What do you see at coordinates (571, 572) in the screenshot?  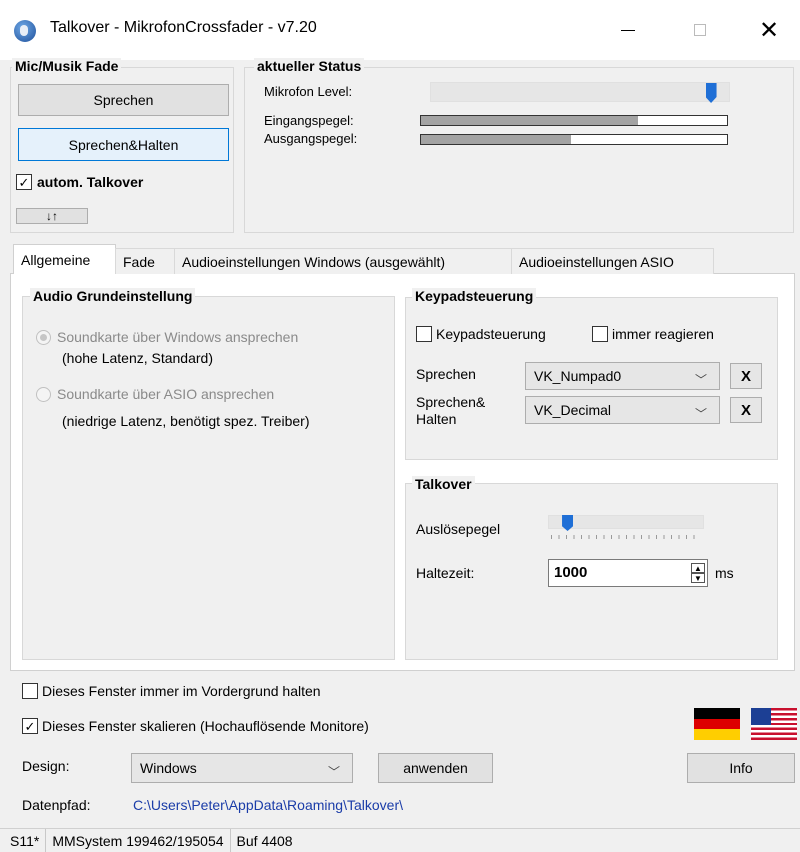 I see `hold-time-value: 1000` at bounding box center [571, 572].